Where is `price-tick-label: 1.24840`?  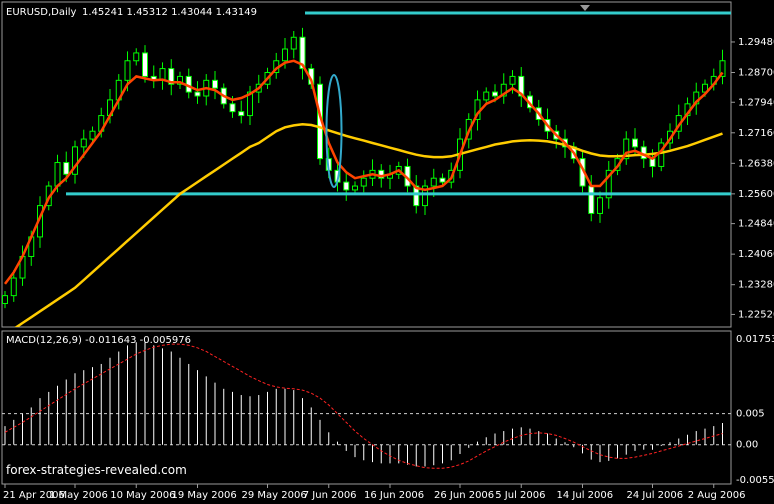
price-tick-label: 1.24840 is located at coordinates (756, 224).